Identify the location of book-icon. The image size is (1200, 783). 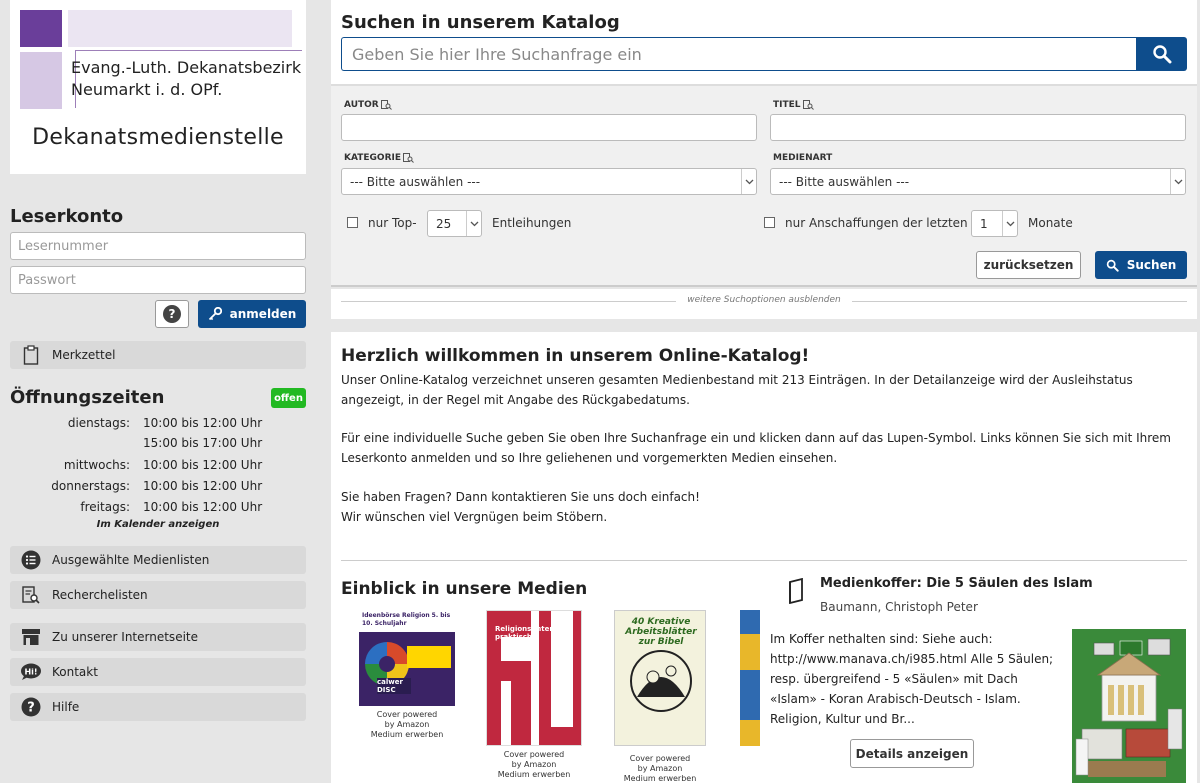
(796, 592).